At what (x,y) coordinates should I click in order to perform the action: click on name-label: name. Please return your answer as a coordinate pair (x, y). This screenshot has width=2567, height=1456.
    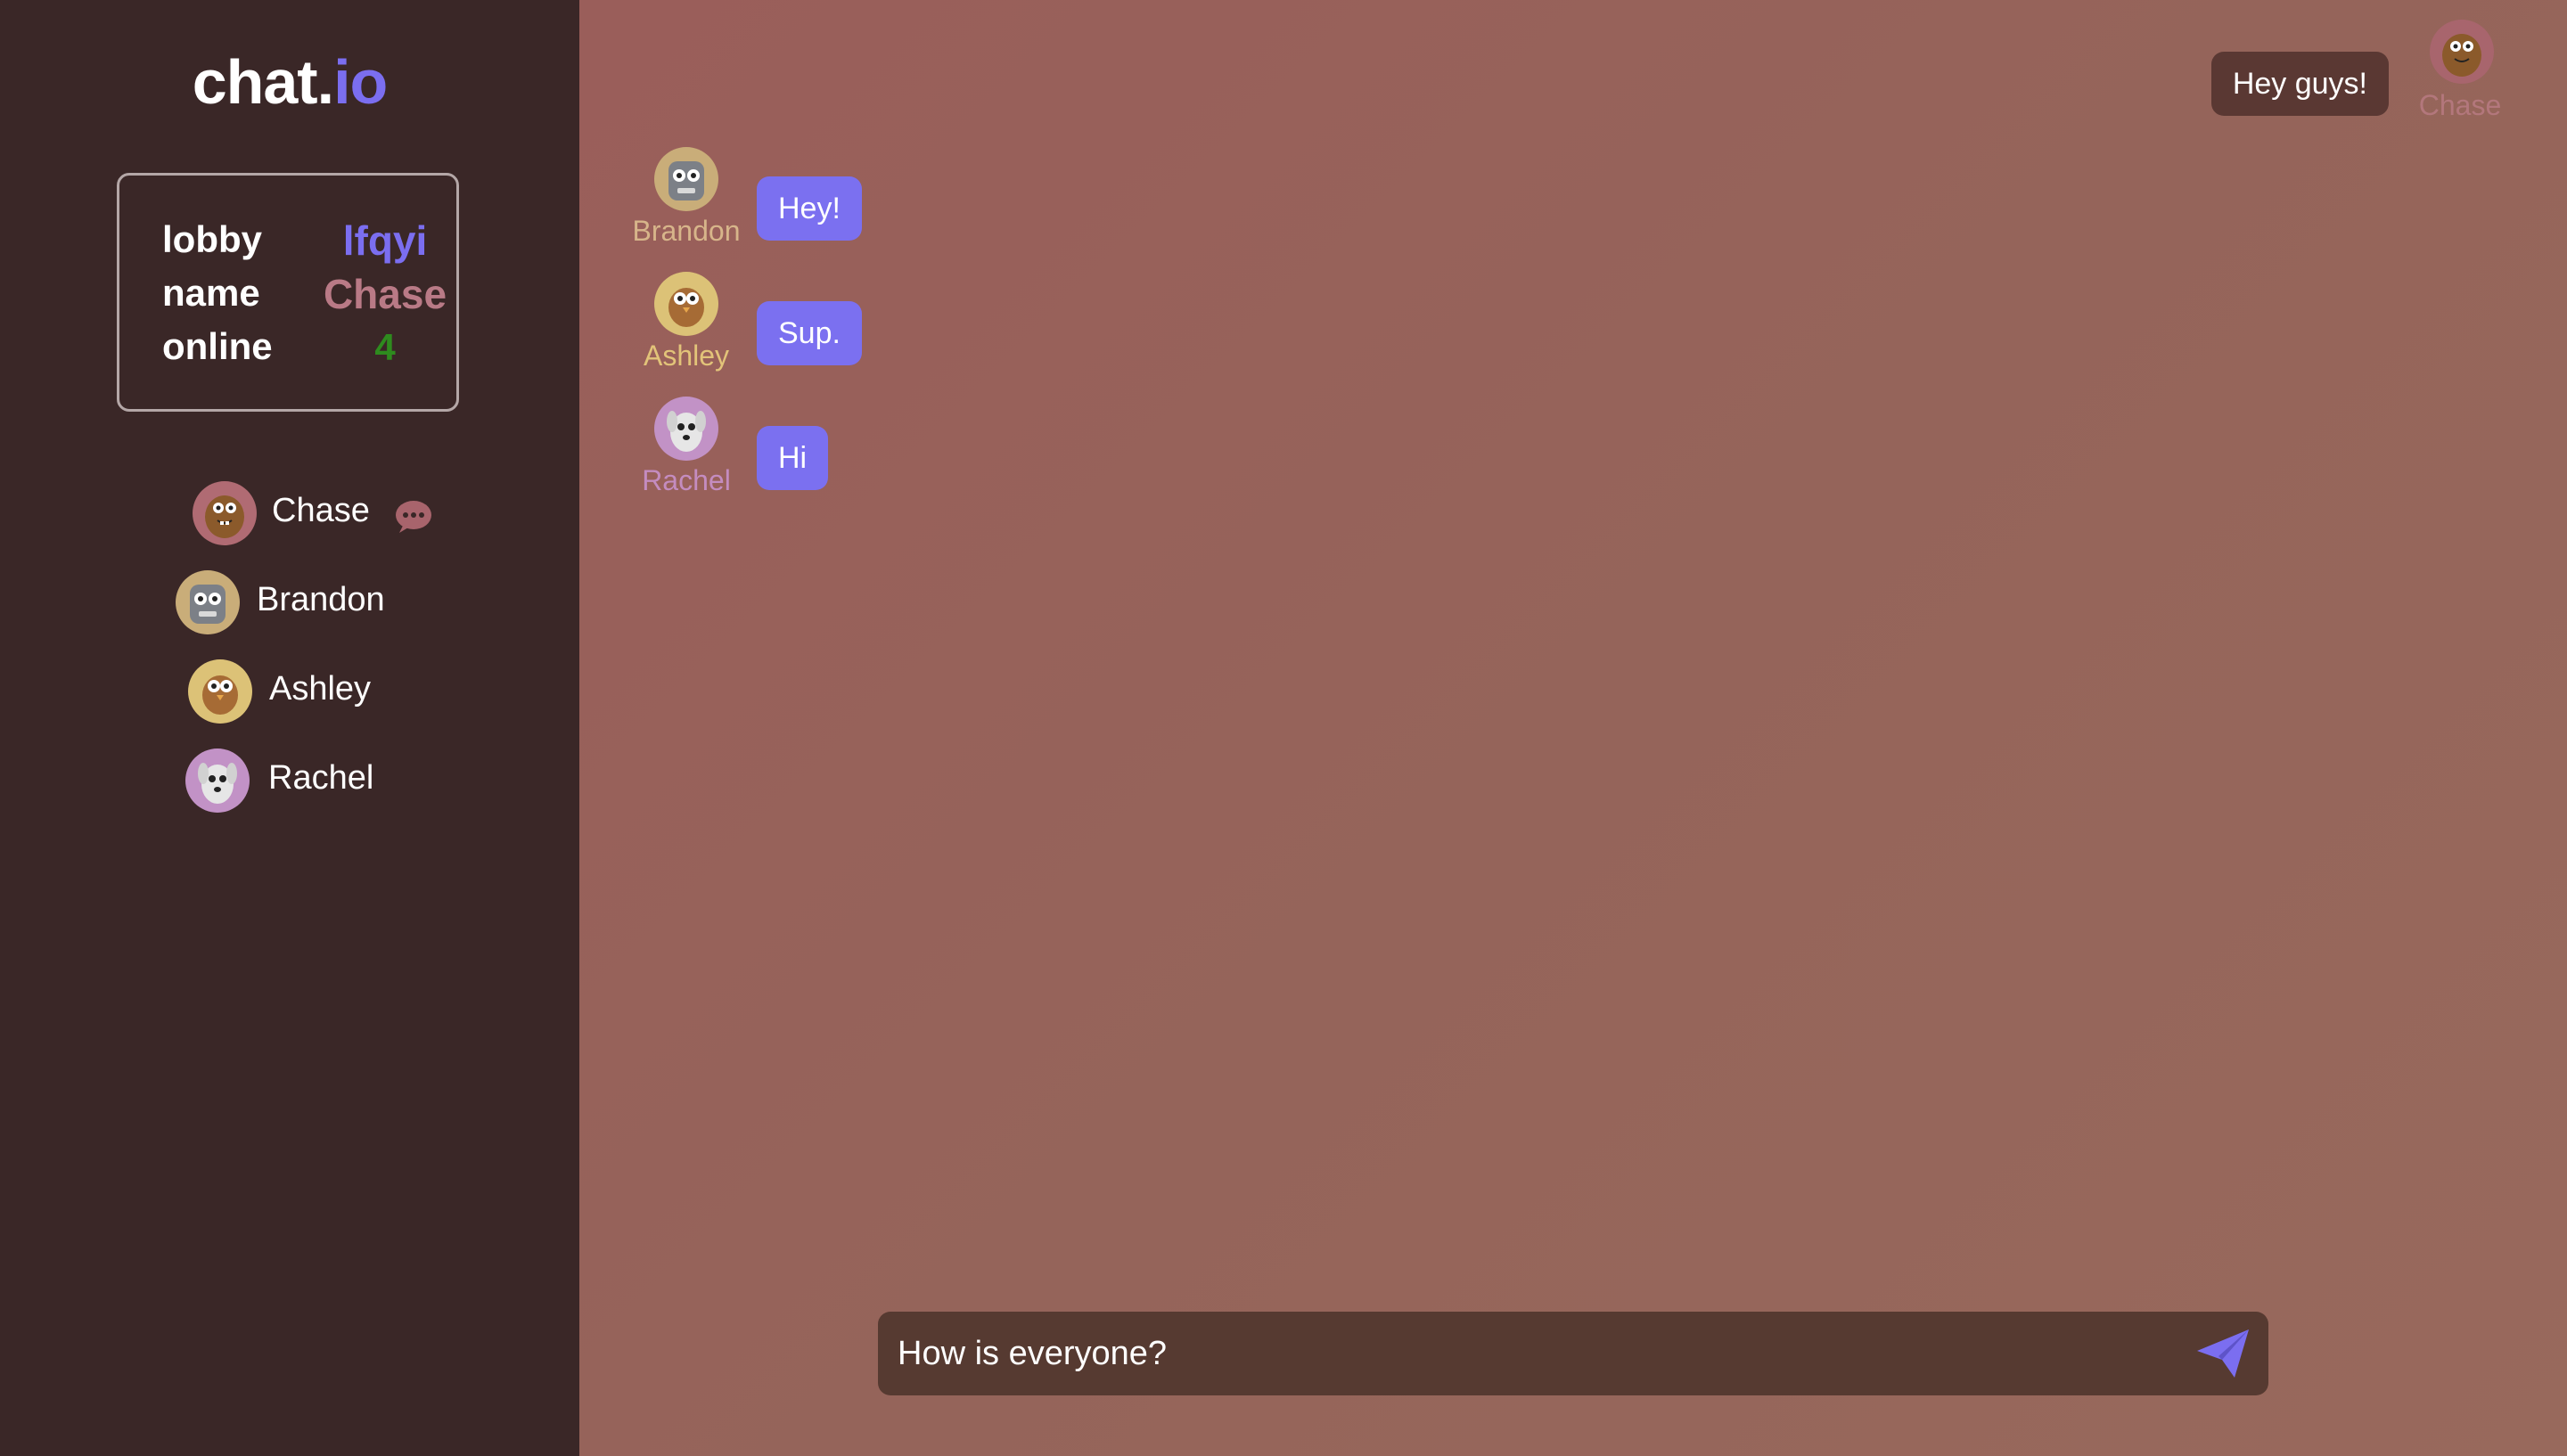
    Looking at the image, I should click on (211, 293).